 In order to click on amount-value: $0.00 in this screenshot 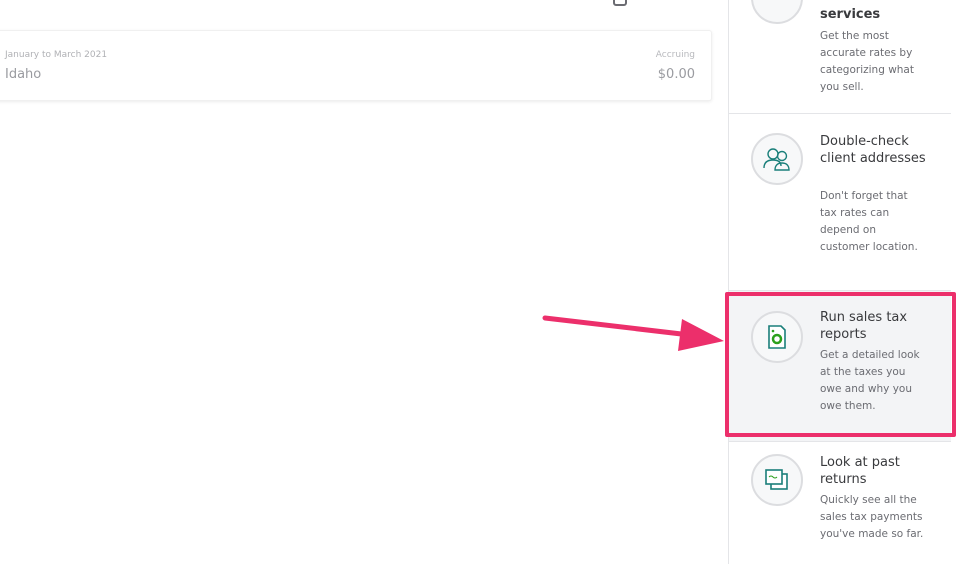, I will do `click(676, 74)`.